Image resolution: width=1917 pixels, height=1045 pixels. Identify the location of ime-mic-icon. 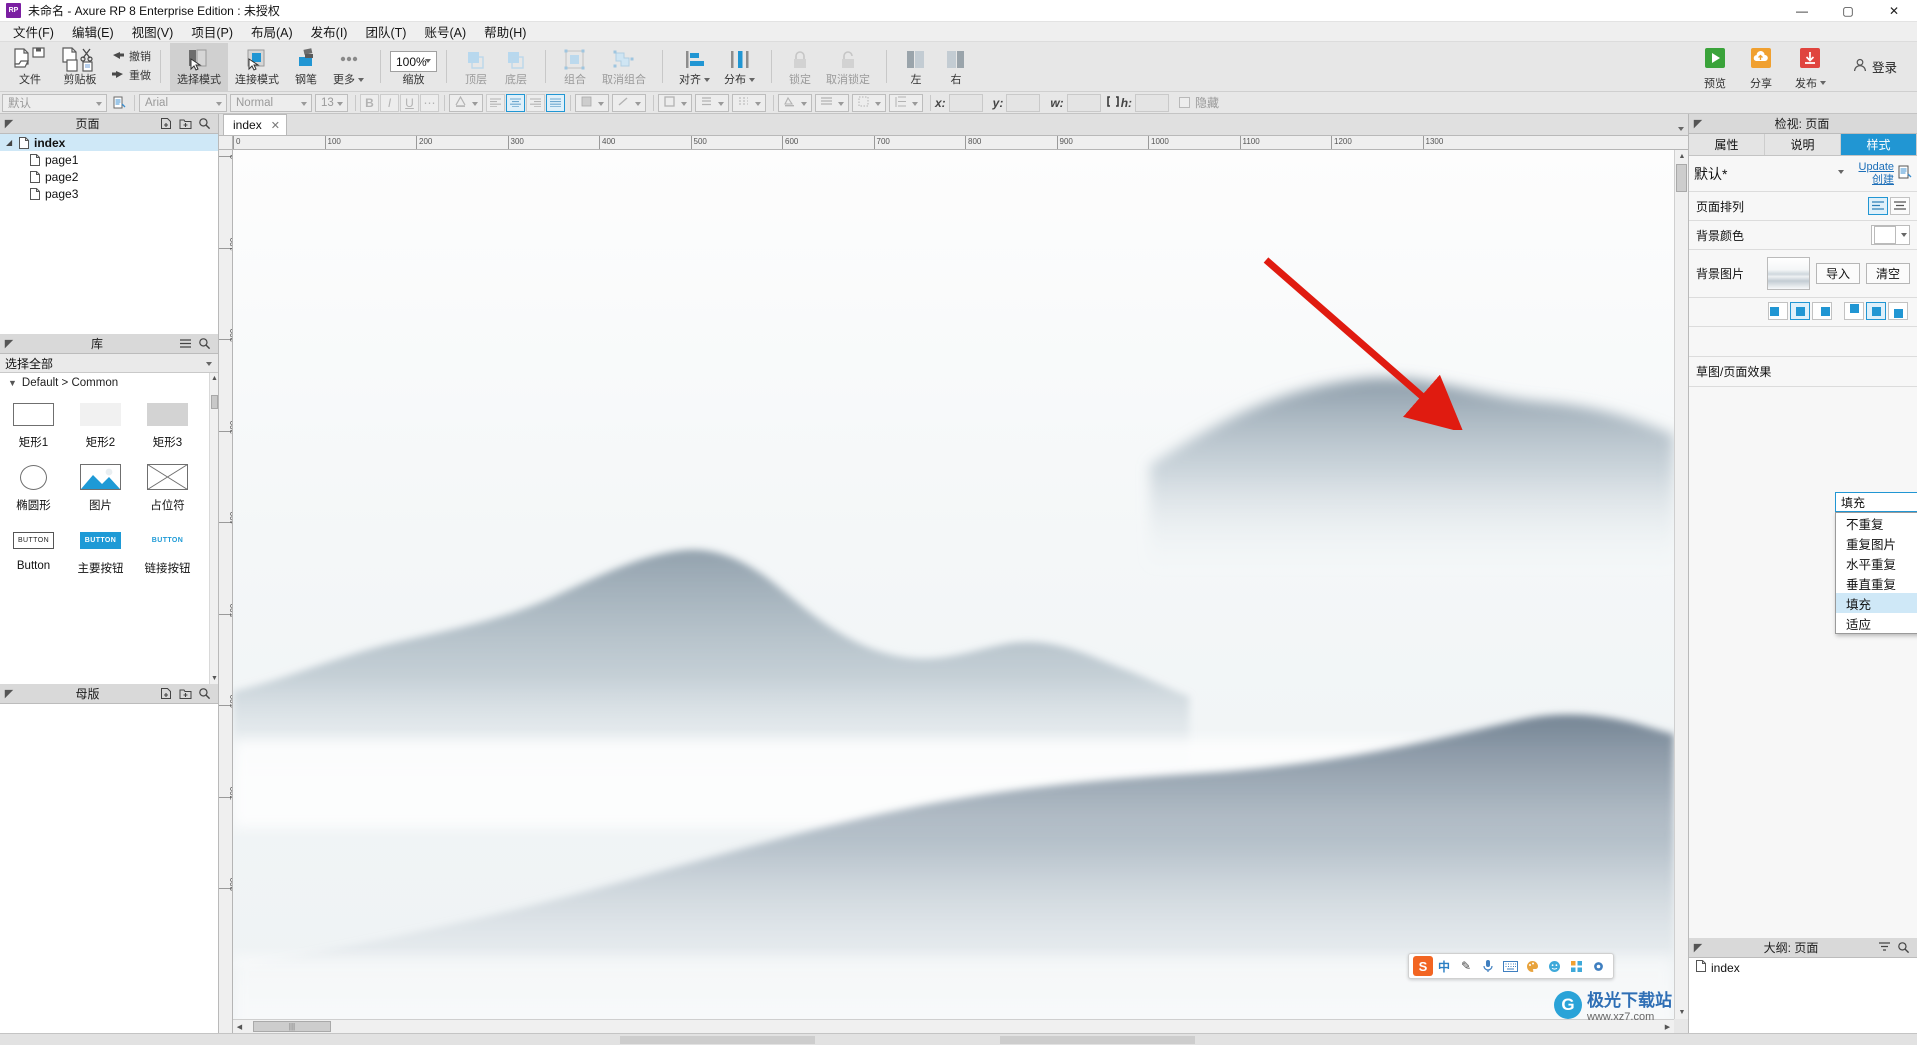
(1488, 966).